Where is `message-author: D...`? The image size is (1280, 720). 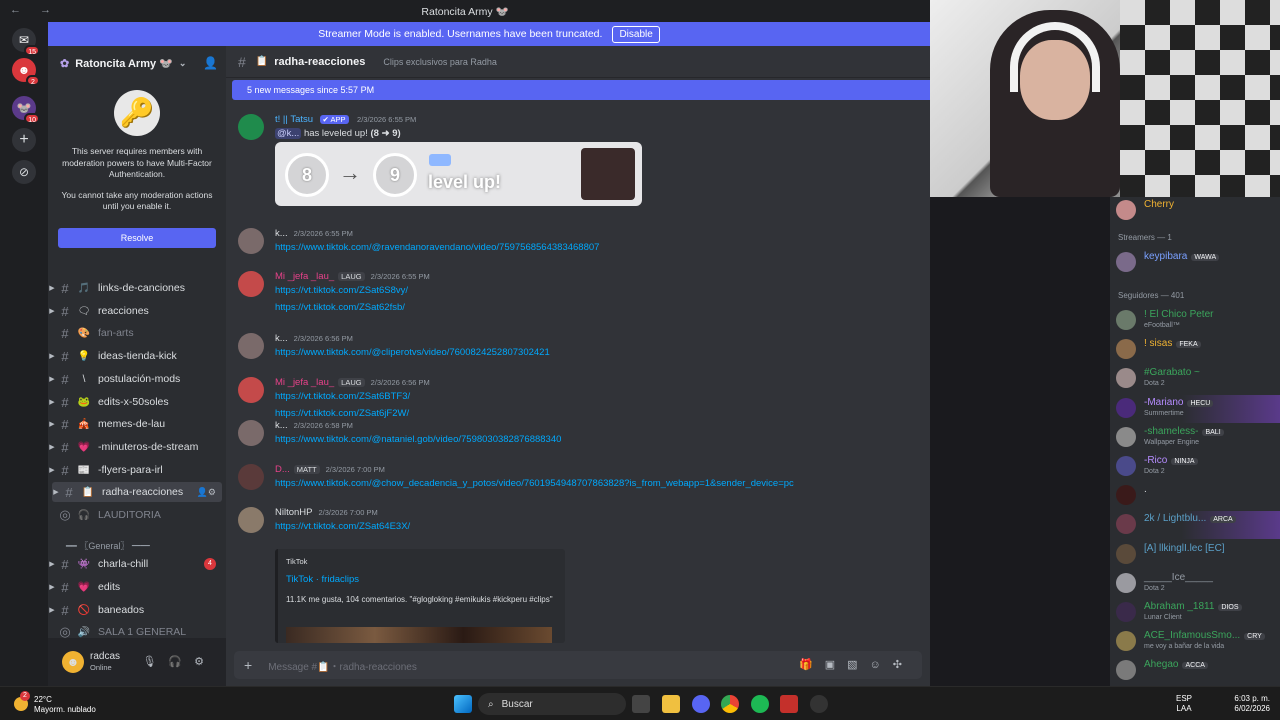
message-author: D... is located at coordinates (282, 469).